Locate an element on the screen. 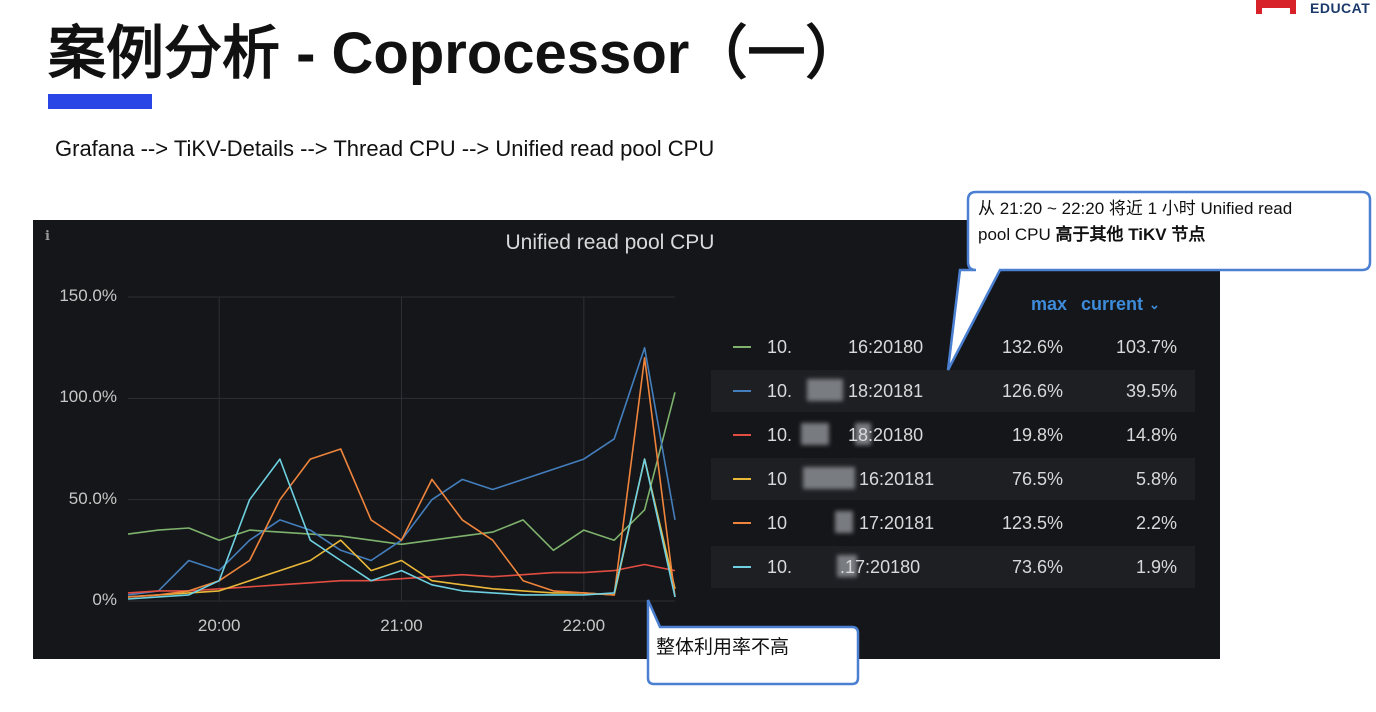 This screenshot has width=1376, height=712. y-tick-label: 100.0% is located at coordinates (88, 397).